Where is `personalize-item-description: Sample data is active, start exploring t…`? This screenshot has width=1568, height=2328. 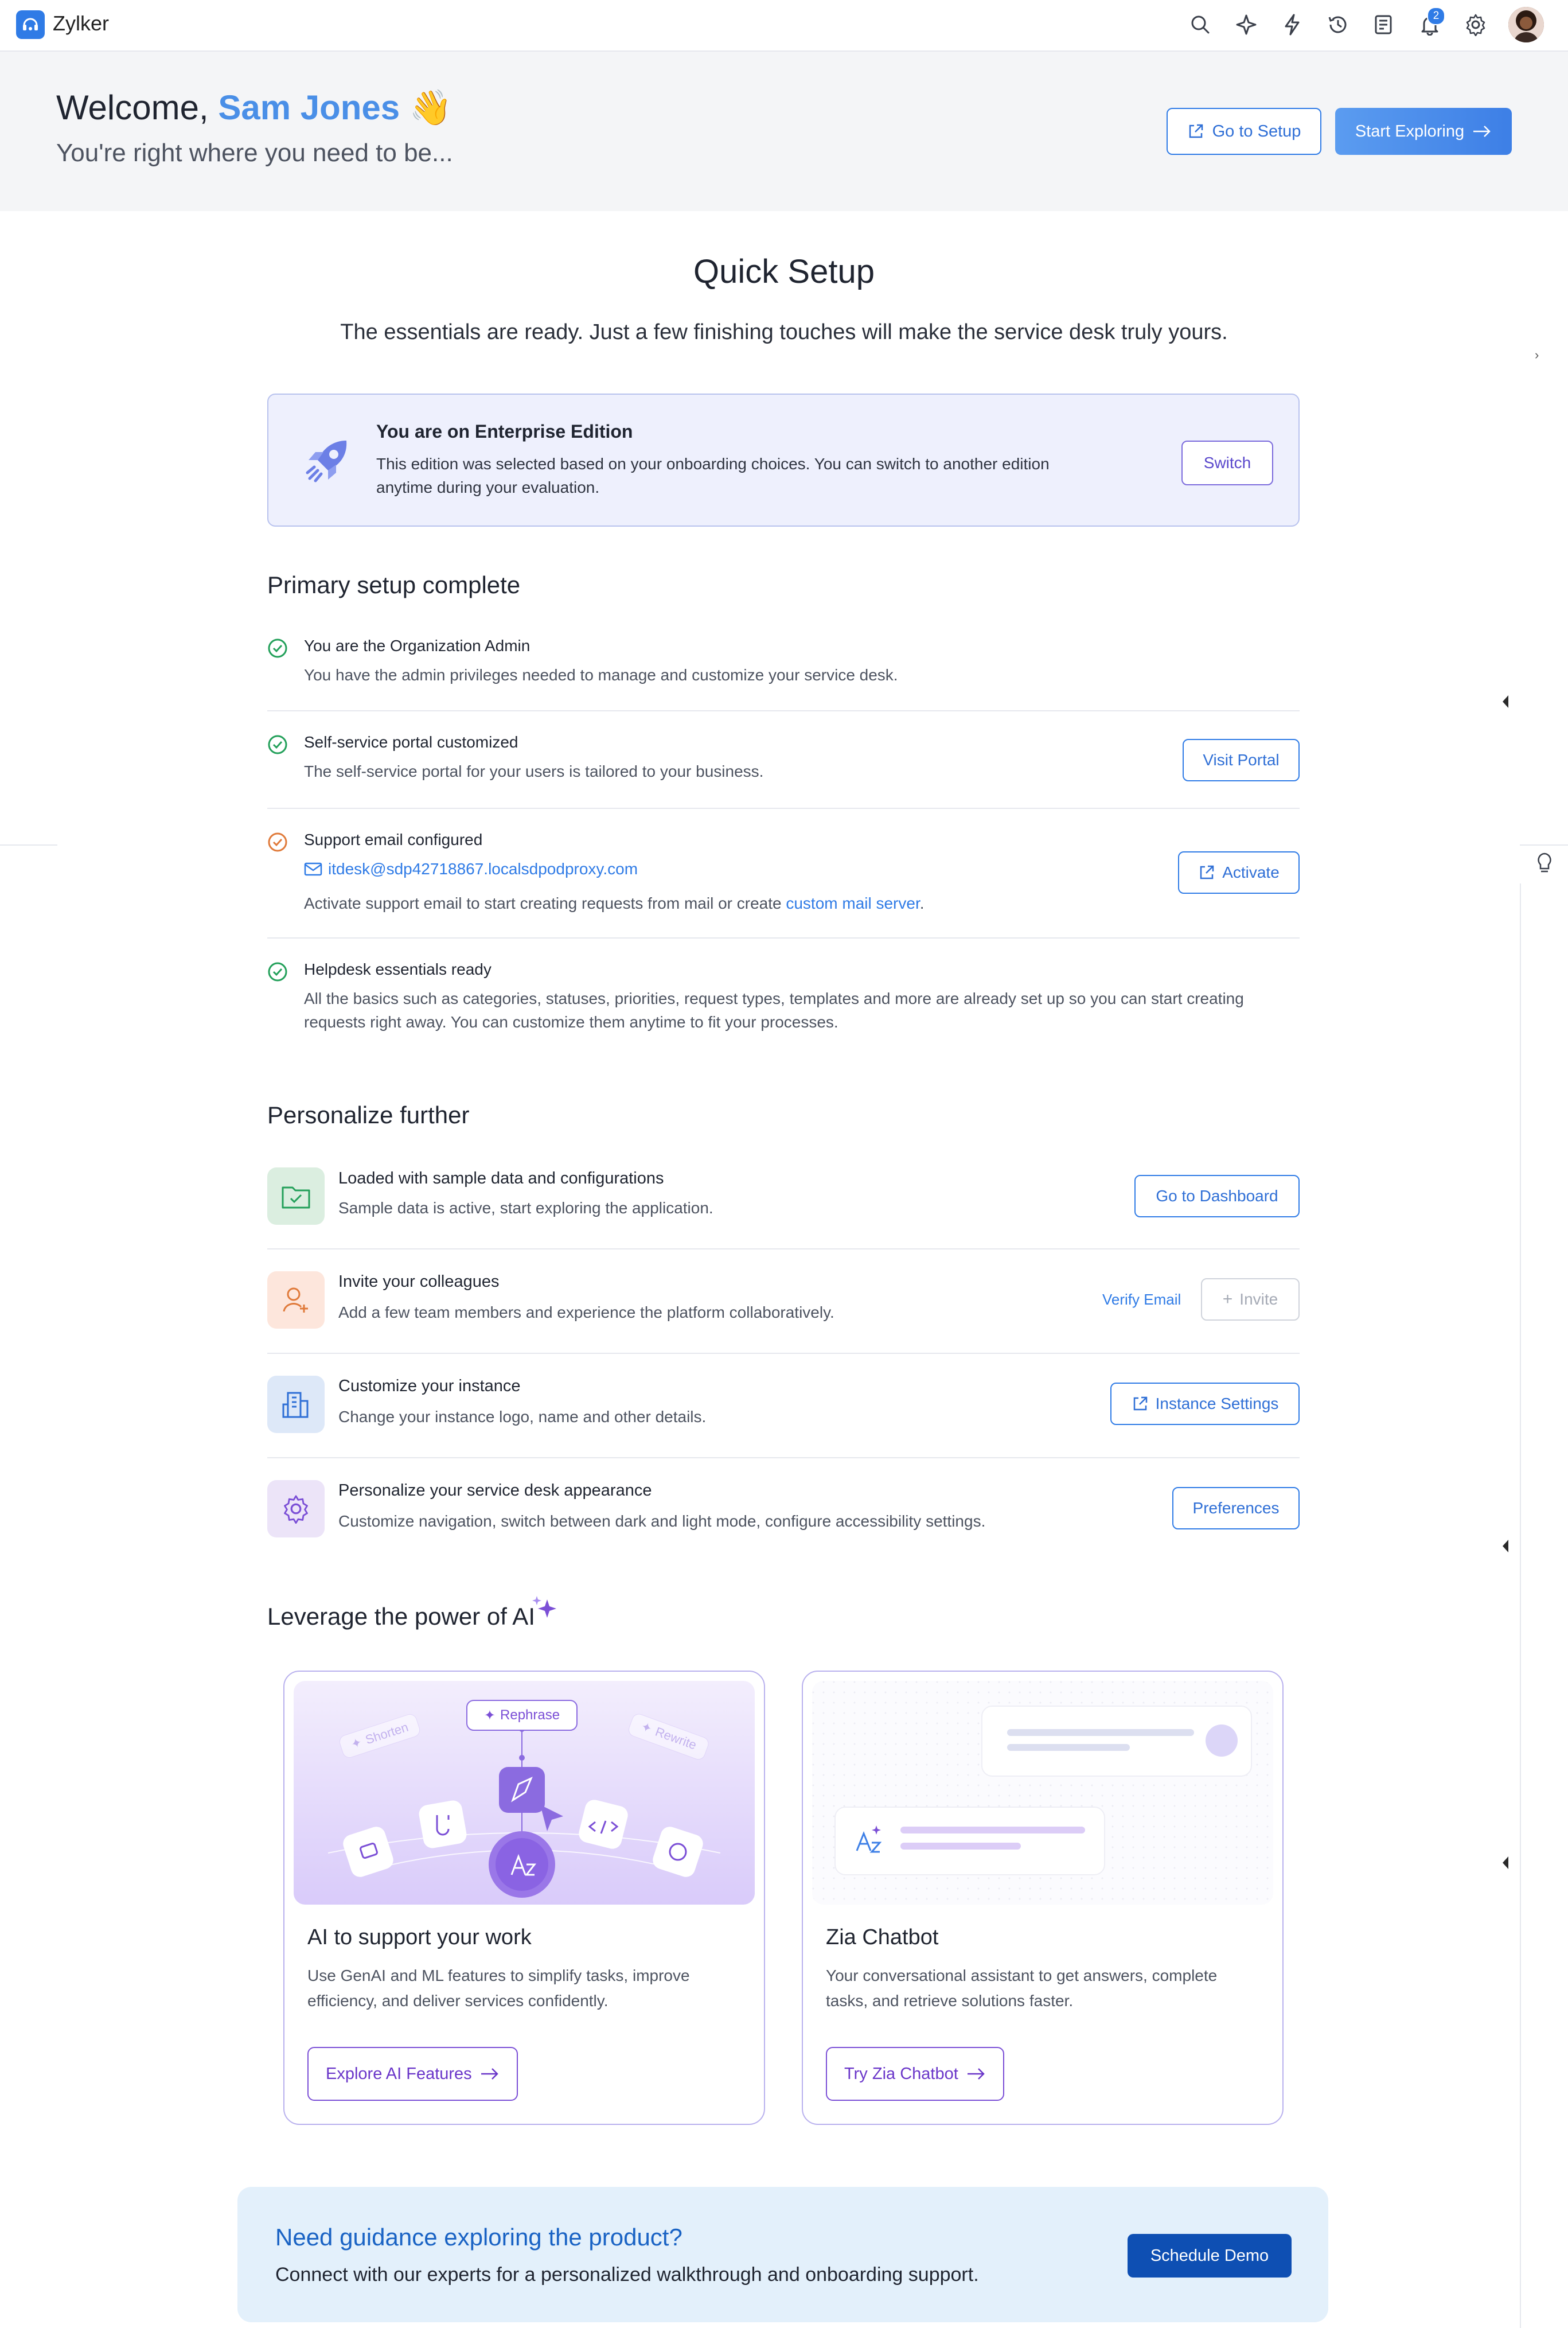 personalize-item-description: Sample data is active, start exploring t… is located at coordinates (525, 1208).